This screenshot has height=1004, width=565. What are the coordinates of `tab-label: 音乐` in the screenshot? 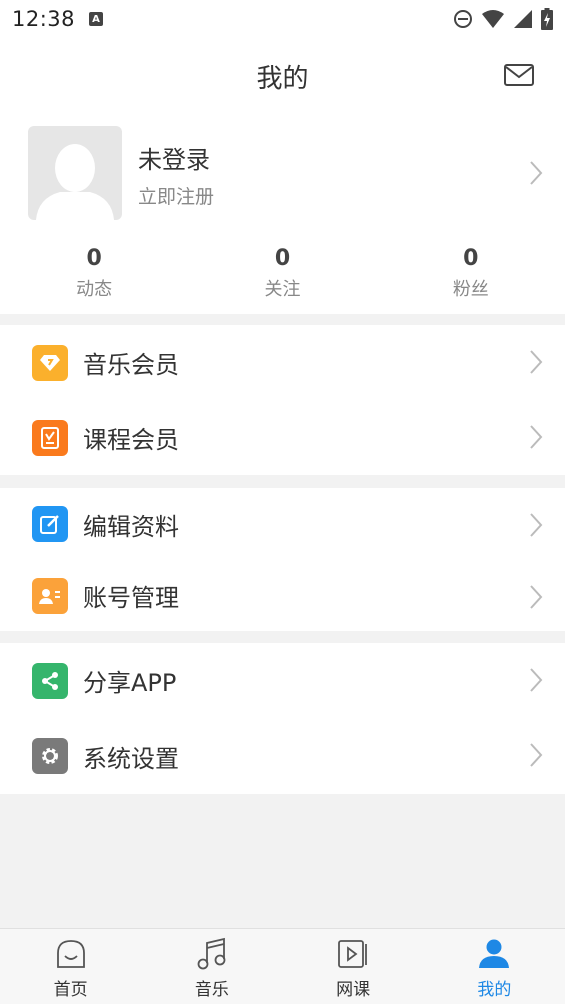 It's located at (211, 990).